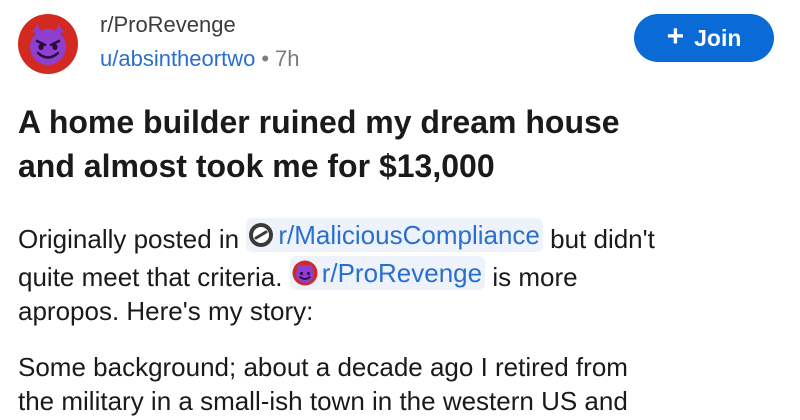 The image size is (800, 420). Describe the element at coordinates (287, 58) in the screenshot. I see `post-time: 7h` at that location.